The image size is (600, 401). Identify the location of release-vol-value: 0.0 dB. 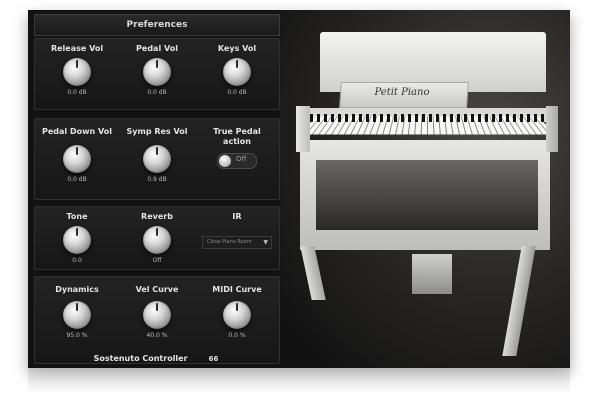
(77, 92).